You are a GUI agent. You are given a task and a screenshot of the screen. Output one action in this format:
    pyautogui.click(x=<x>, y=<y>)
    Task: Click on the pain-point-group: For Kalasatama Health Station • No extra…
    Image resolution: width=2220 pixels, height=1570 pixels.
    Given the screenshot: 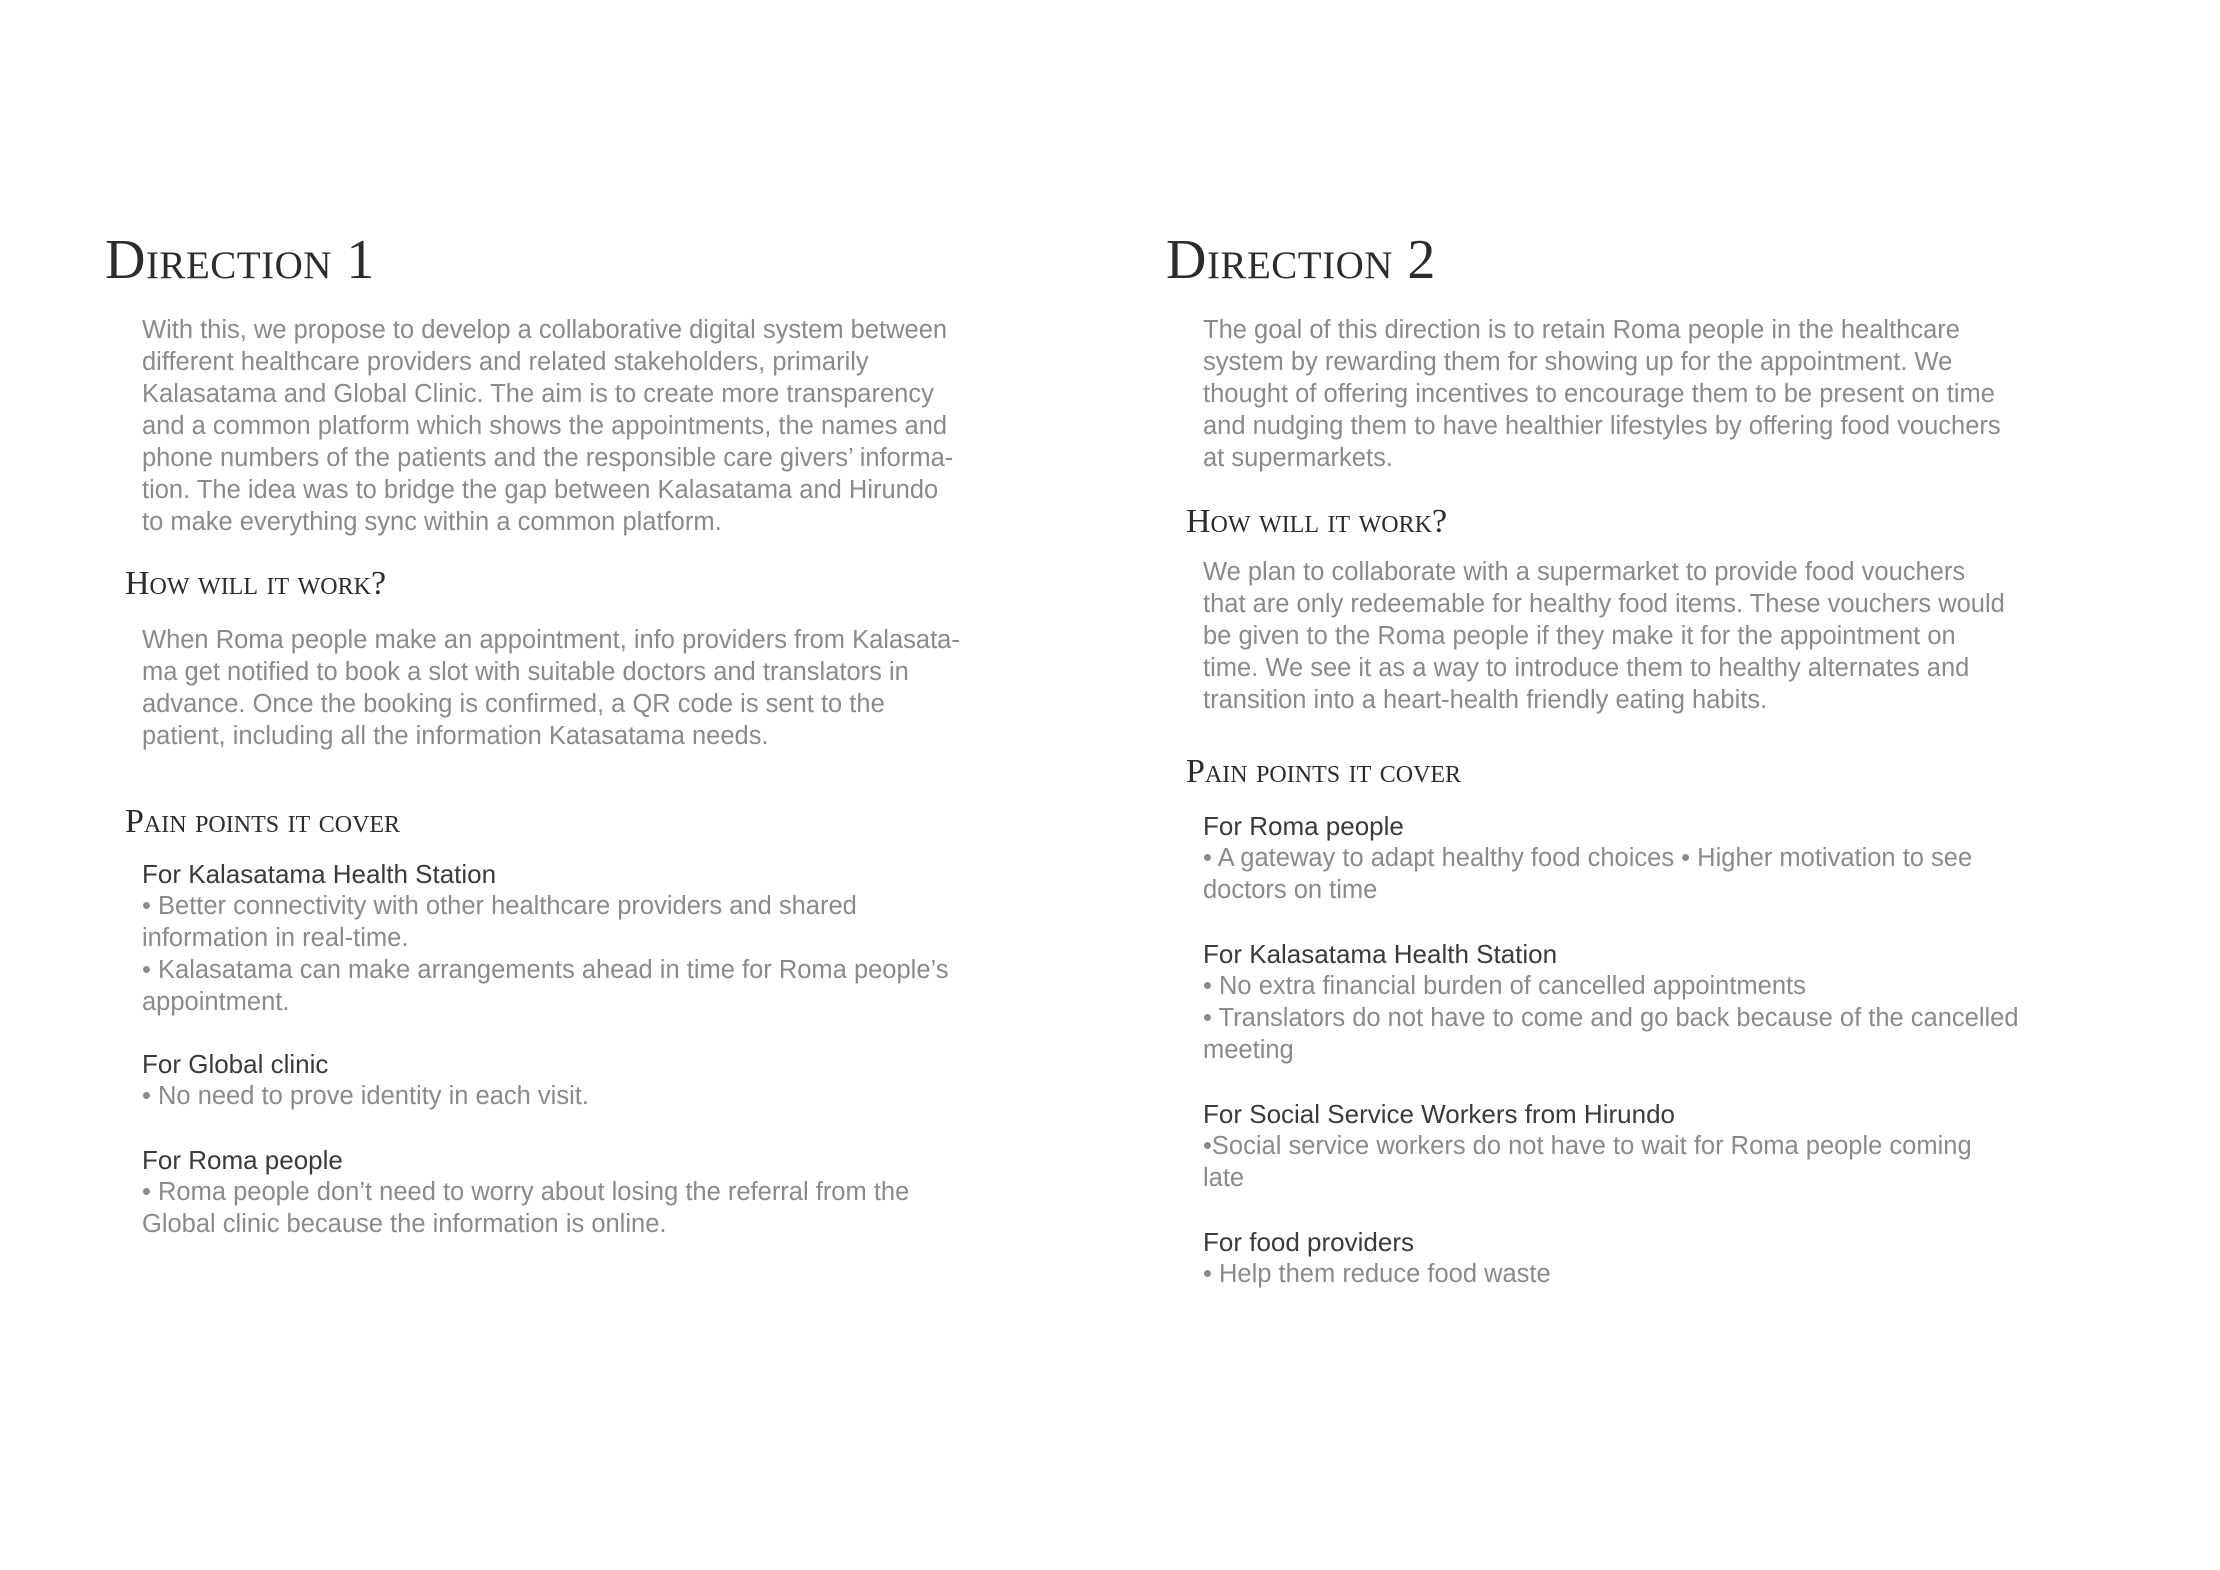 What is the action you would take?
    pyautogui.click(x=1616, y=1002)
    